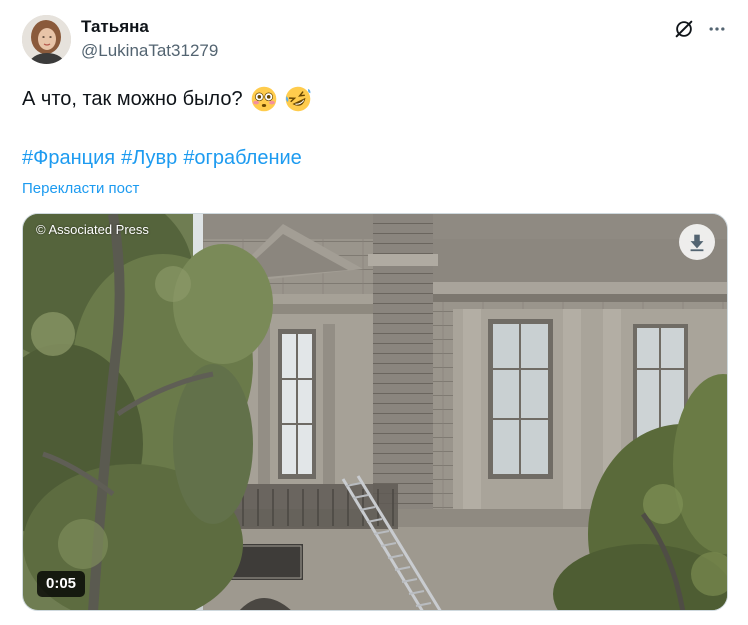 The image size is (748, 625). I want to click on user-handle: @LukinaTat31279, so click(149, 51).